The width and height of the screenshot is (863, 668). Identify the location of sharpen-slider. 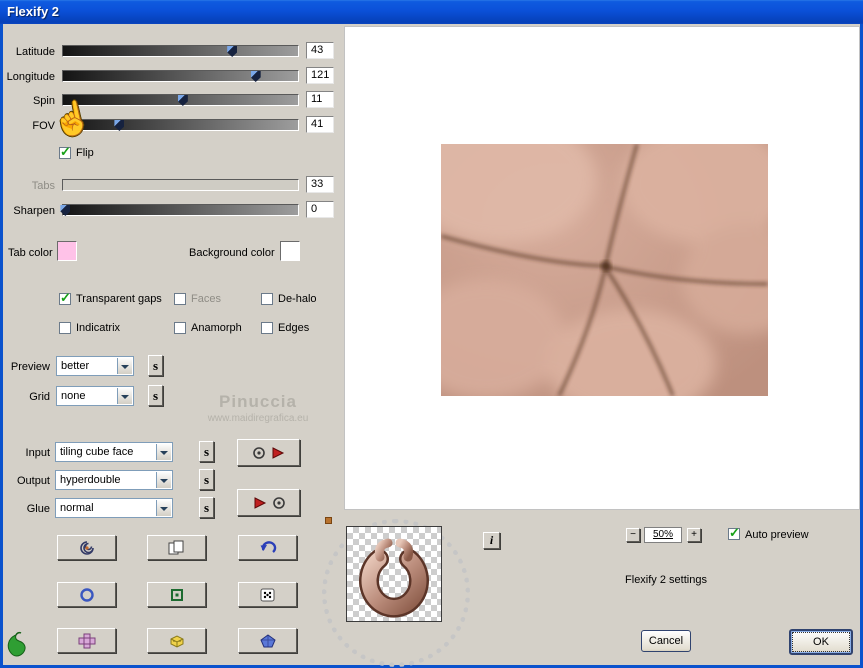
(179, 210).